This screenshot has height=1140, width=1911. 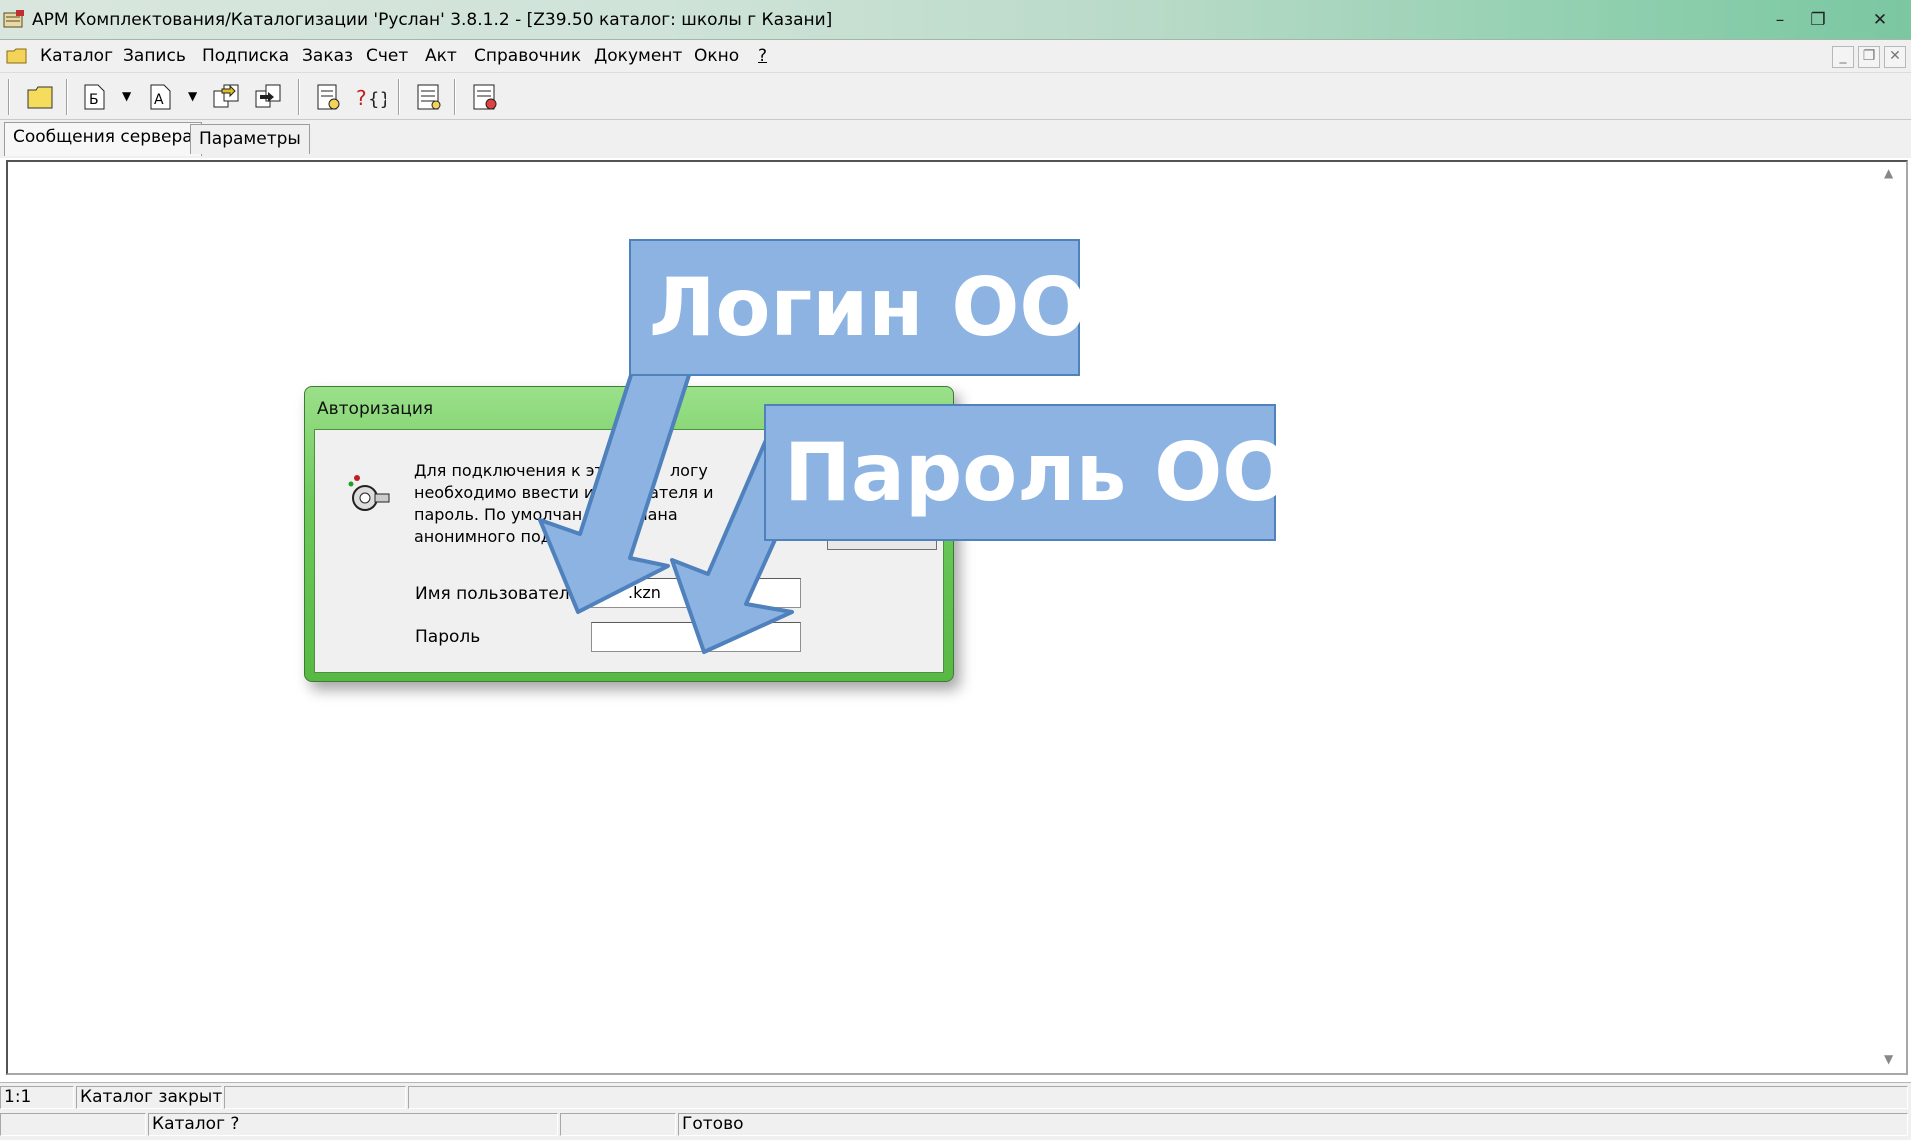 What do you see at coordinates (642, 514) in the screenshot?
I see `message-line: сделана` at bounding box center [642, 514].